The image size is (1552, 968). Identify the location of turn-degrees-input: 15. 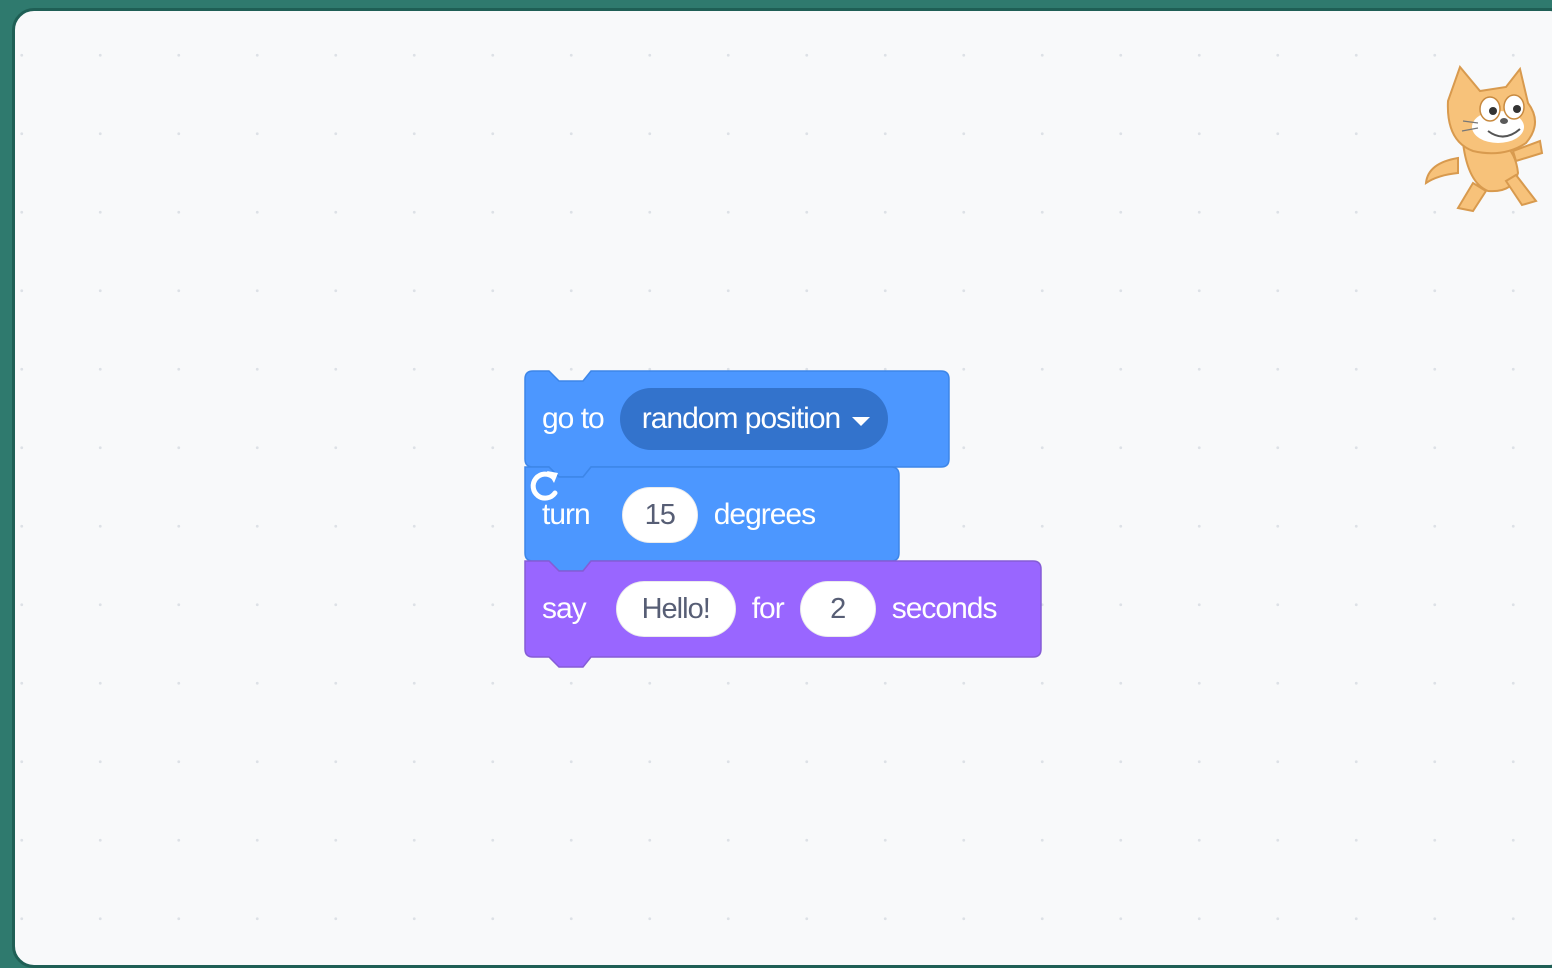
(659, 515).